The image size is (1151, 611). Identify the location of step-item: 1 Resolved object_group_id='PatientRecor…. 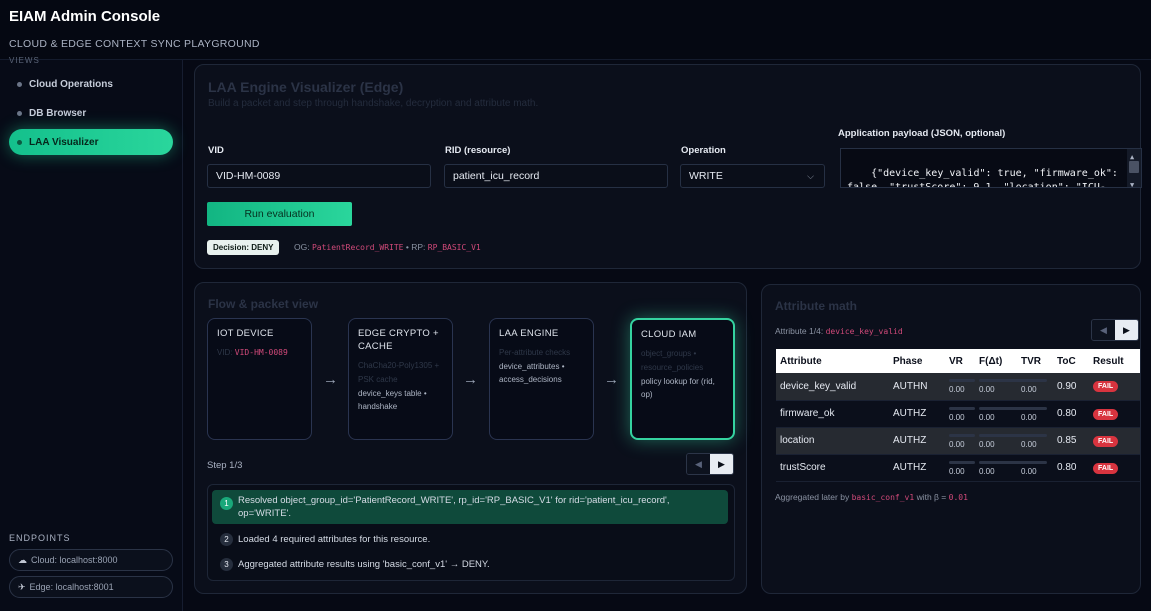
(470, 507).